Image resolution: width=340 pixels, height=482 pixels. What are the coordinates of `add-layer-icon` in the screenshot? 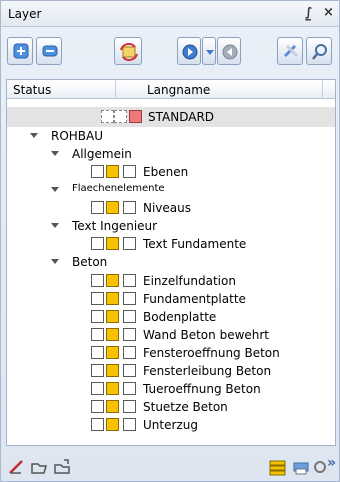 It's located at (21, 51).